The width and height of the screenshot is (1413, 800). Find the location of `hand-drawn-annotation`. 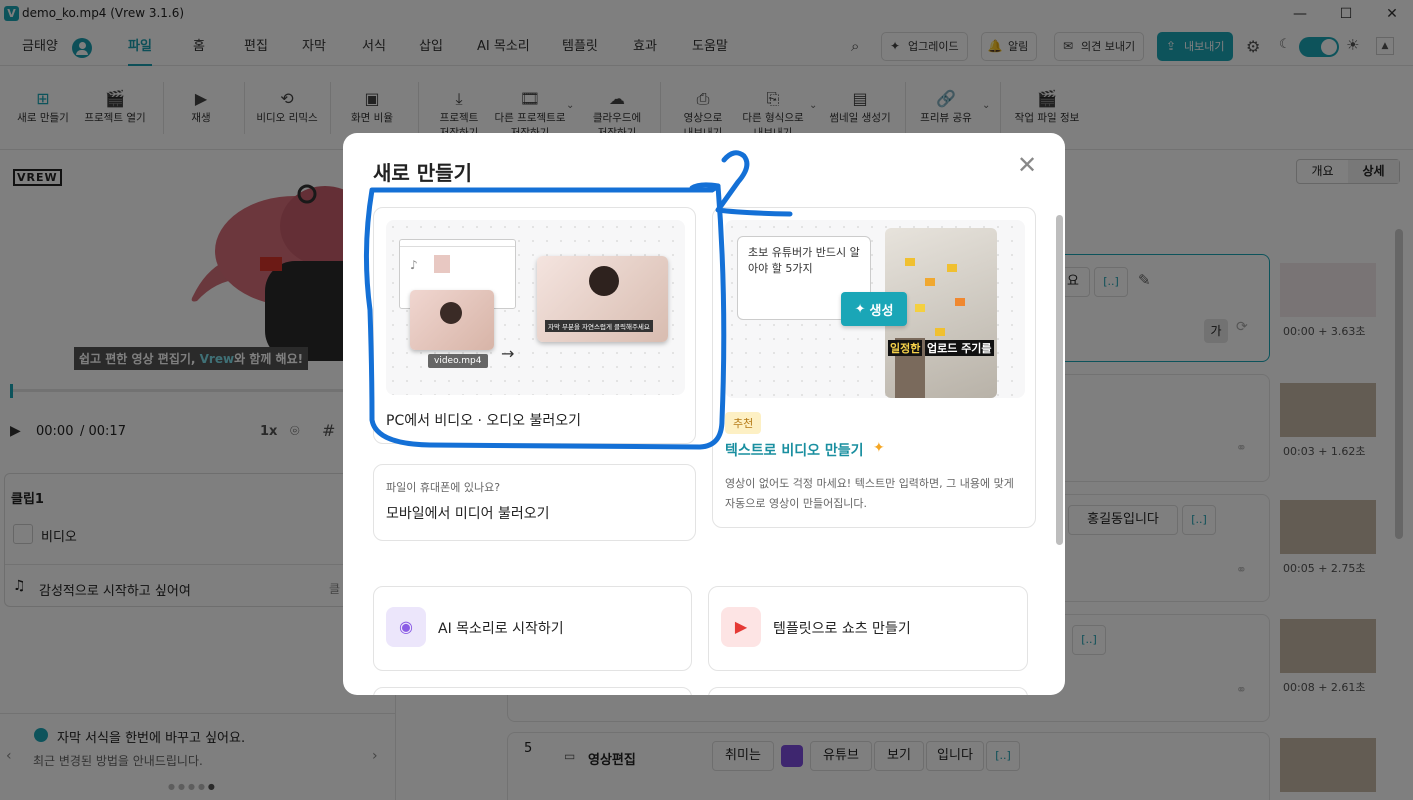

hand-drawn-annotation is located at coordinates (578, 300).